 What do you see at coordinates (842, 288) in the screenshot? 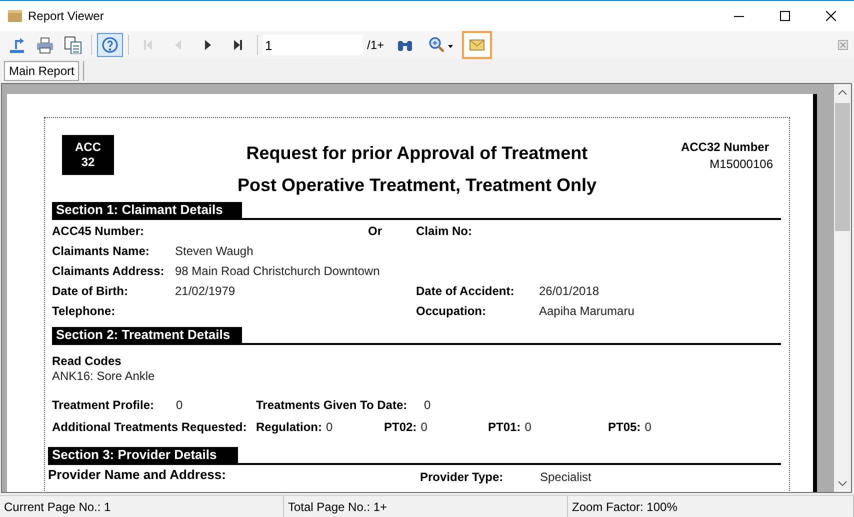
I see `scrollbar` at bounding box center [842, 288].